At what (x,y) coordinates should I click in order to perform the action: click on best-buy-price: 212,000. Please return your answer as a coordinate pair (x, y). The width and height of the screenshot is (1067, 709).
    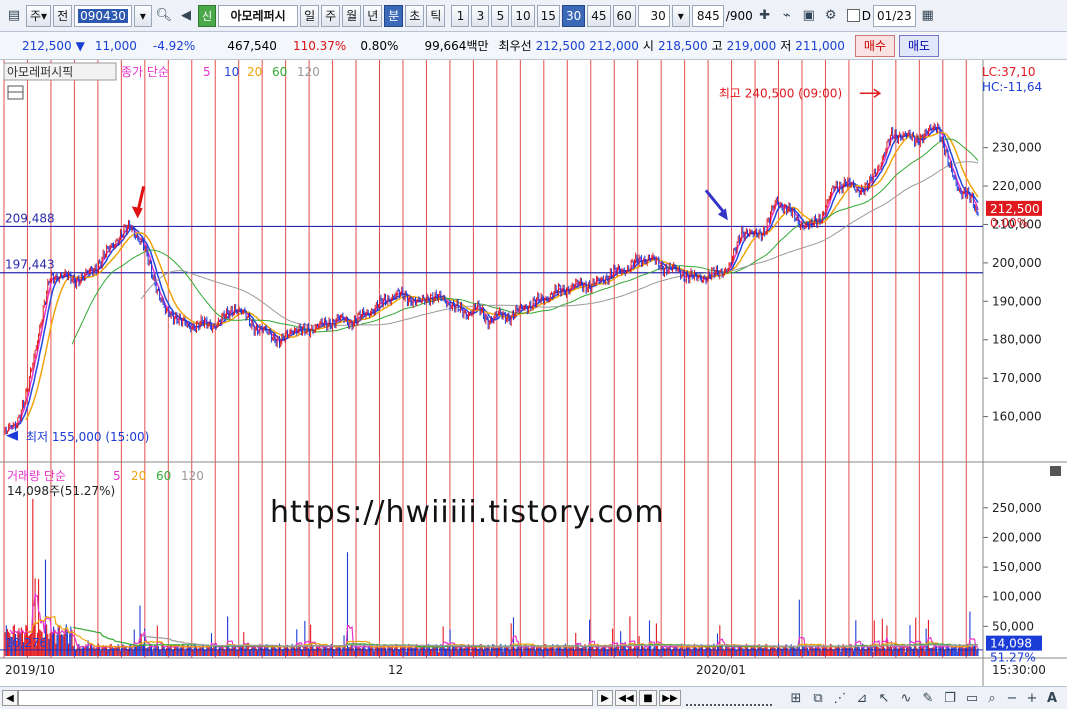
    Looking at the image, I should click on (614, 45).